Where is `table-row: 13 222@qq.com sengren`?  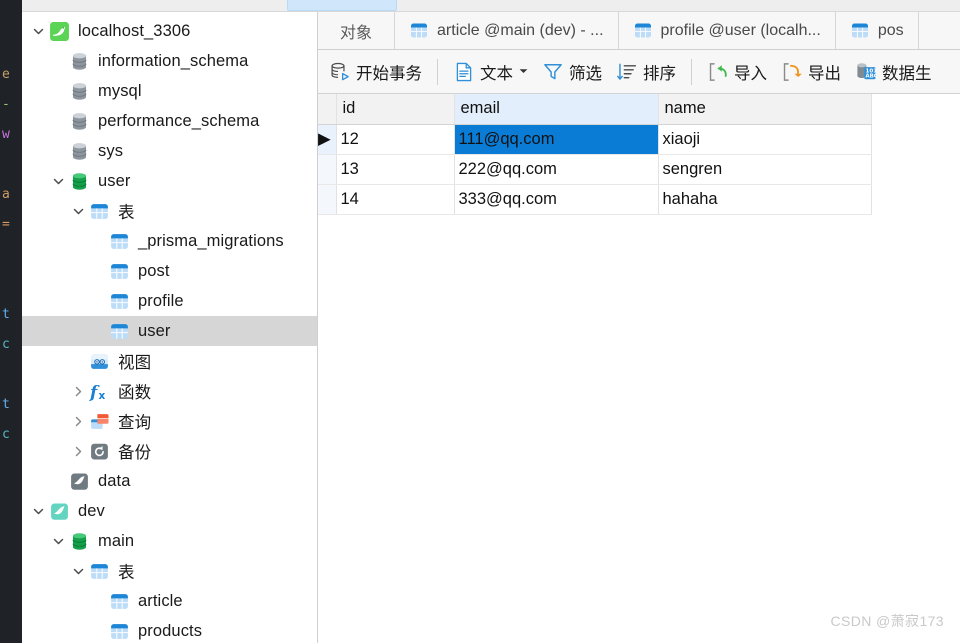 table-row: 13 222@qq.com sengren is located at coordinates (595, 169).